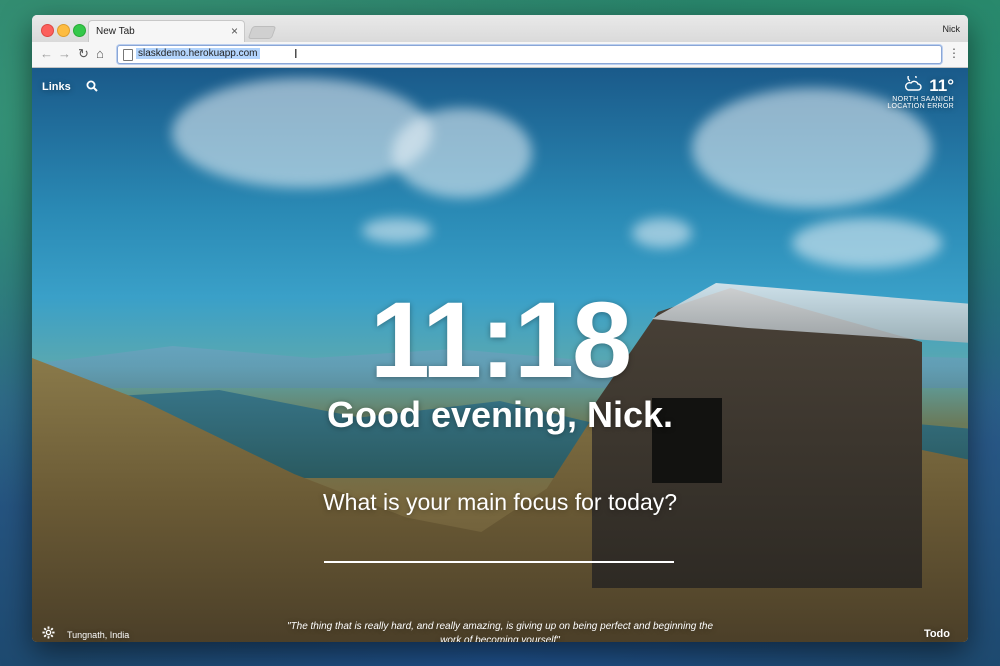 This screenshot has height=666, width=1000. I want to click on browser-menu-icon: ⋮, so click(954, 53).